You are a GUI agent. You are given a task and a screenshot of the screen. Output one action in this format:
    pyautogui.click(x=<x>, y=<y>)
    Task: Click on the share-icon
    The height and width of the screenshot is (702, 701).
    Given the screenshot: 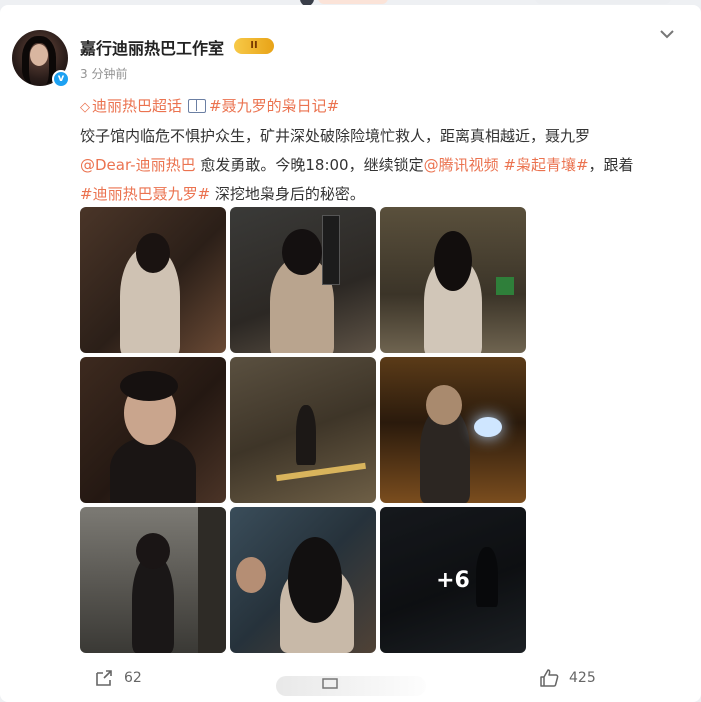 What is the action you would take?
    pyautogui.click(x=104, y=678)
    